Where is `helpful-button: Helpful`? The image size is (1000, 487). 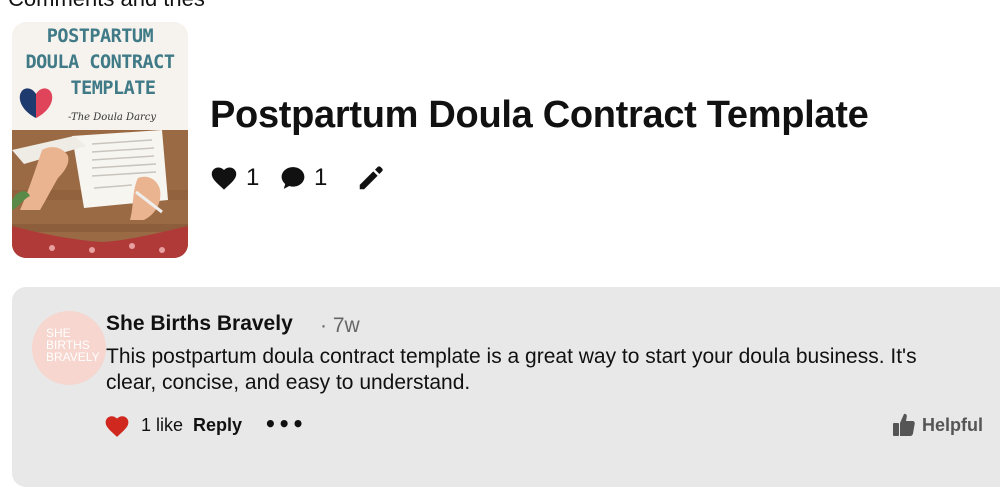 helpful-button: Helpful is located at coordinates (937, 425).